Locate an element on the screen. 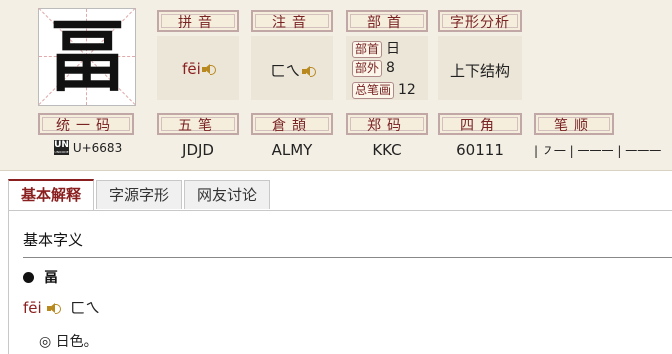 This screenshot has width=672, height=354. label-zhuyin: 注音 is located at coordinates (292, 21).